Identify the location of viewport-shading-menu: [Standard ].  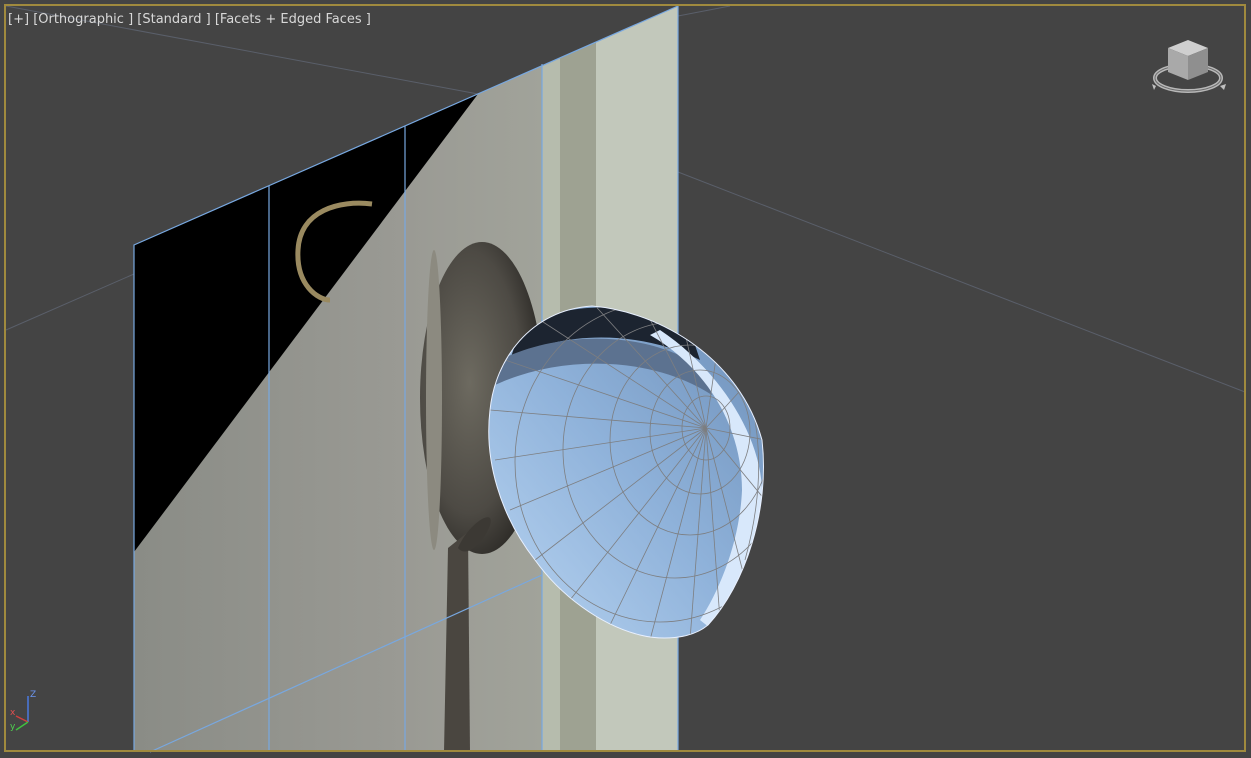
(173, 19).